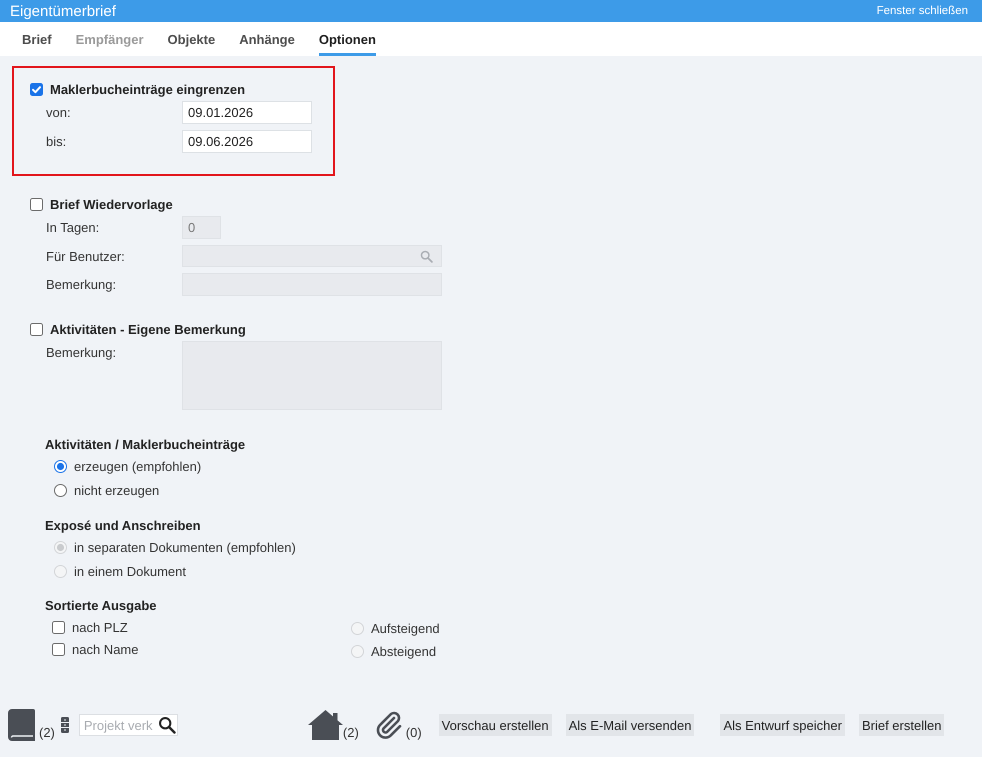  What do you see at coordinates (267, 39) in the screenshot?
I see `tab: Anhänge` at bounding box center [267, 39].